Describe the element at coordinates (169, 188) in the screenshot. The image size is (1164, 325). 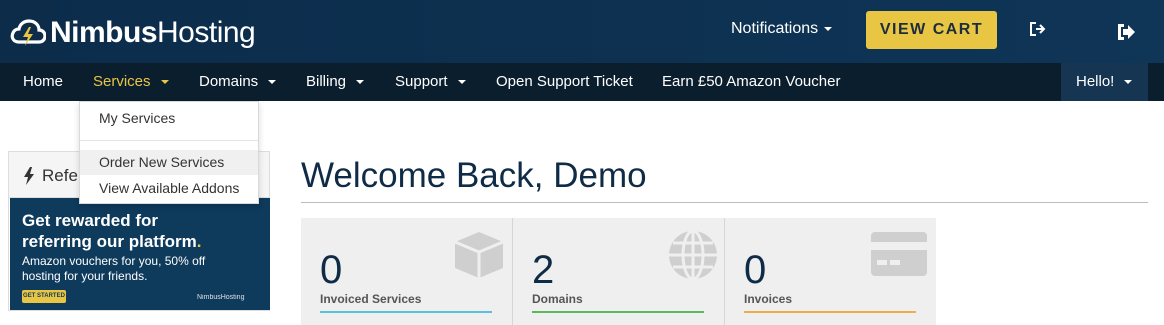
I see `menu-item-view-available-addons: View Available Addons` at that location.